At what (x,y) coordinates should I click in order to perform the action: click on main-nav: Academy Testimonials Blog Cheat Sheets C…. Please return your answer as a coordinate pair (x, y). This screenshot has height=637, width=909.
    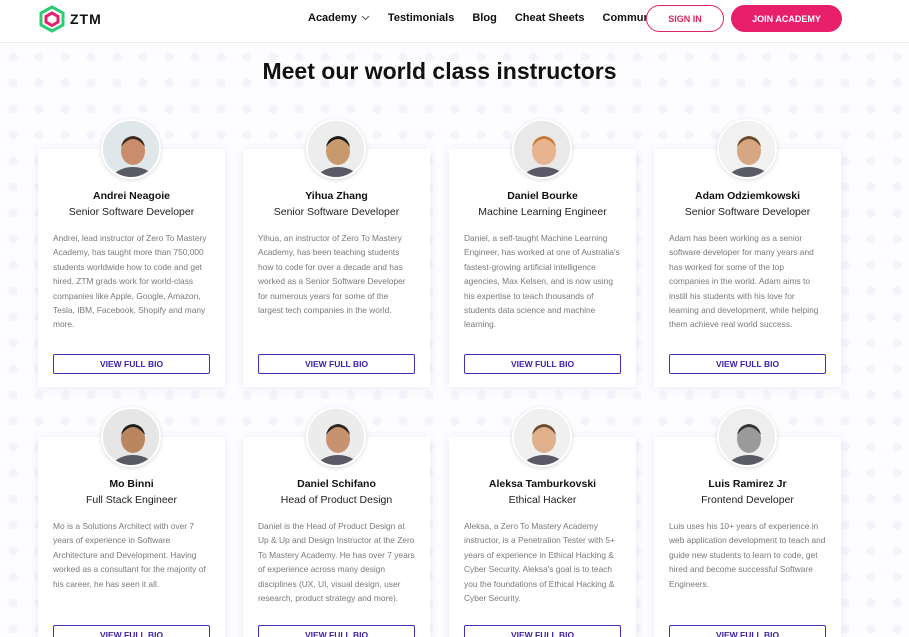
    Looking at the image, I should click on (494, 18).